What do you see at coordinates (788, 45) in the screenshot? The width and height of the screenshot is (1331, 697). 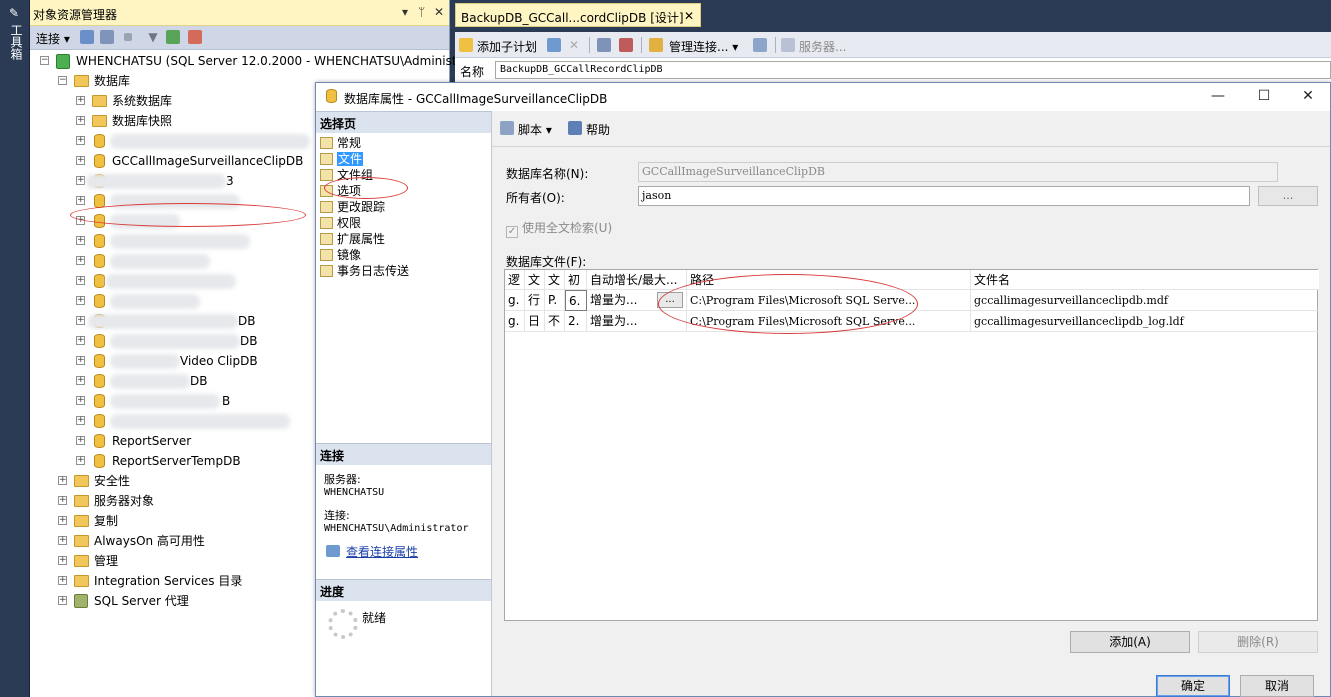 I see `servers-icon` at bounding box center [788, 45].